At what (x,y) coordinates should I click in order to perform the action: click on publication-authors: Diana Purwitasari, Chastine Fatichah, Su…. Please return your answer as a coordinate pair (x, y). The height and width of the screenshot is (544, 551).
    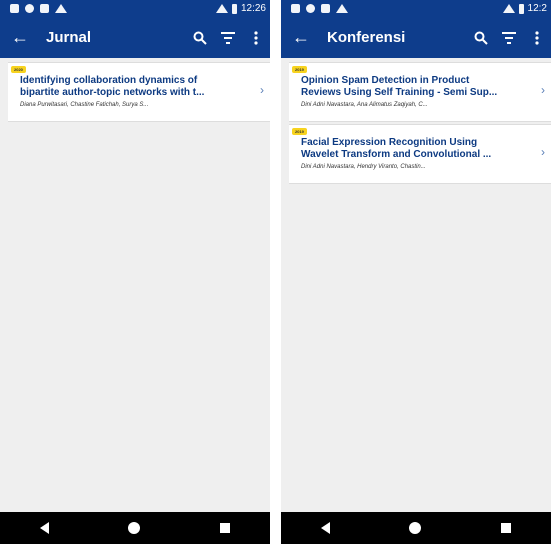
    Looking at the image, I should click on (84, 105).